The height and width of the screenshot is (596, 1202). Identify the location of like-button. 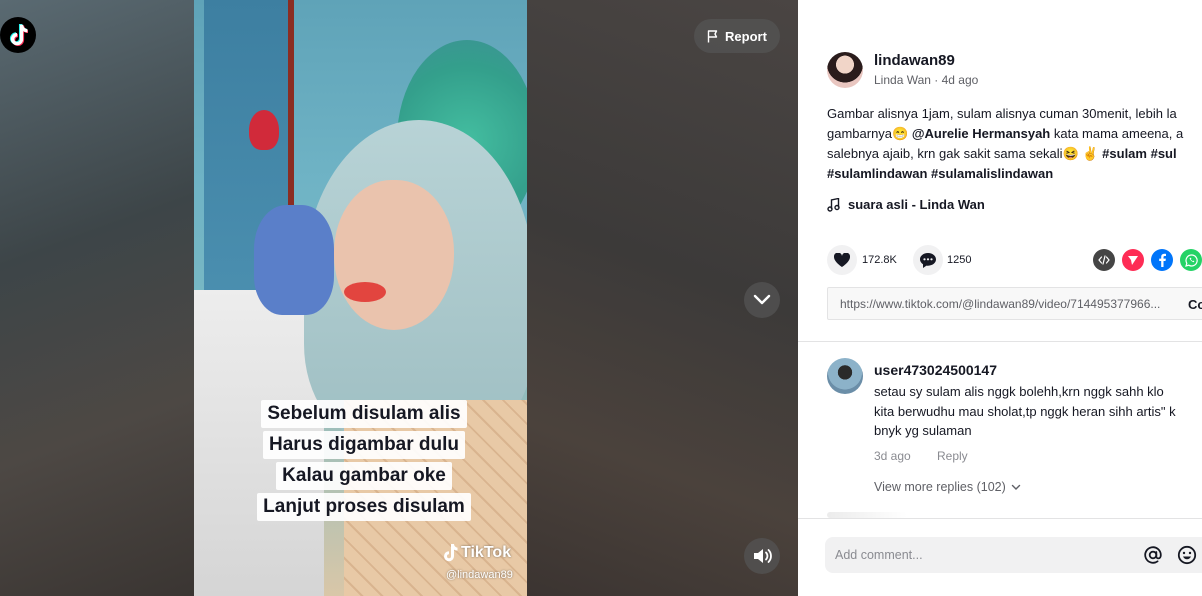
(842, 260).